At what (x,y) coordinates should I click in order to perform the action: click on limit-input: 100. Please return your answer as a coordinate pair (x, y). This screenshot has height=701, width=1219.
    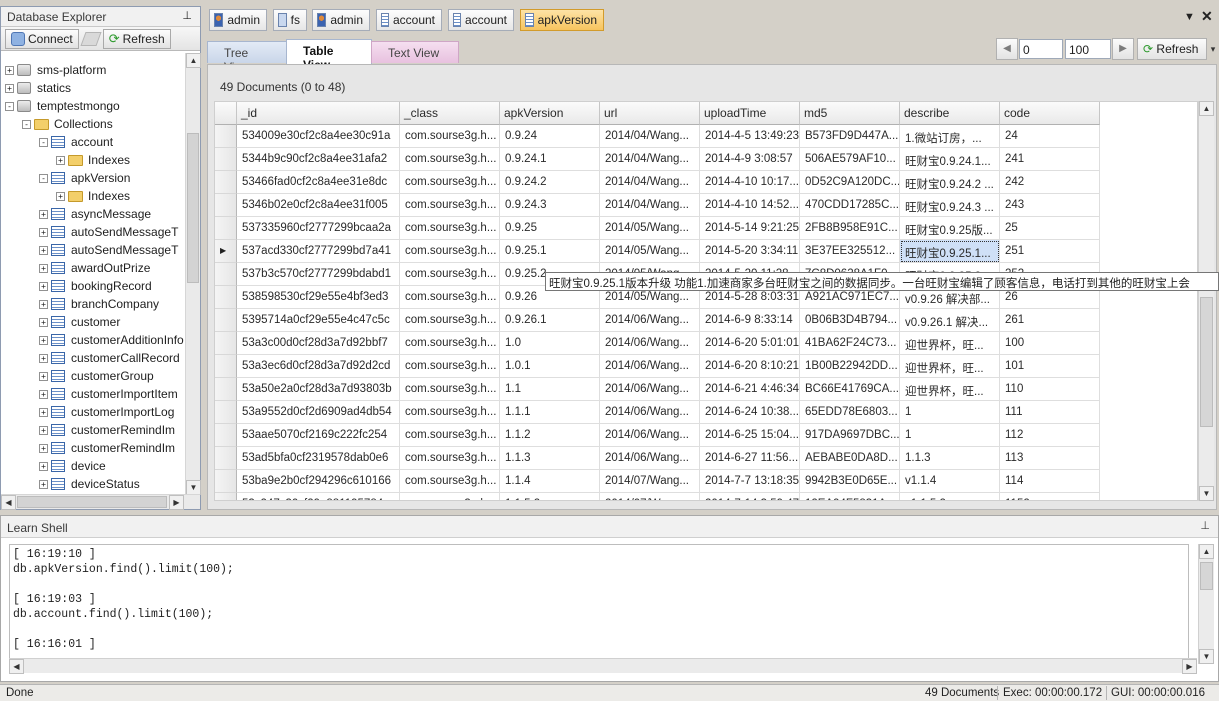
    Looking at the image, I should click on (1088, 49).